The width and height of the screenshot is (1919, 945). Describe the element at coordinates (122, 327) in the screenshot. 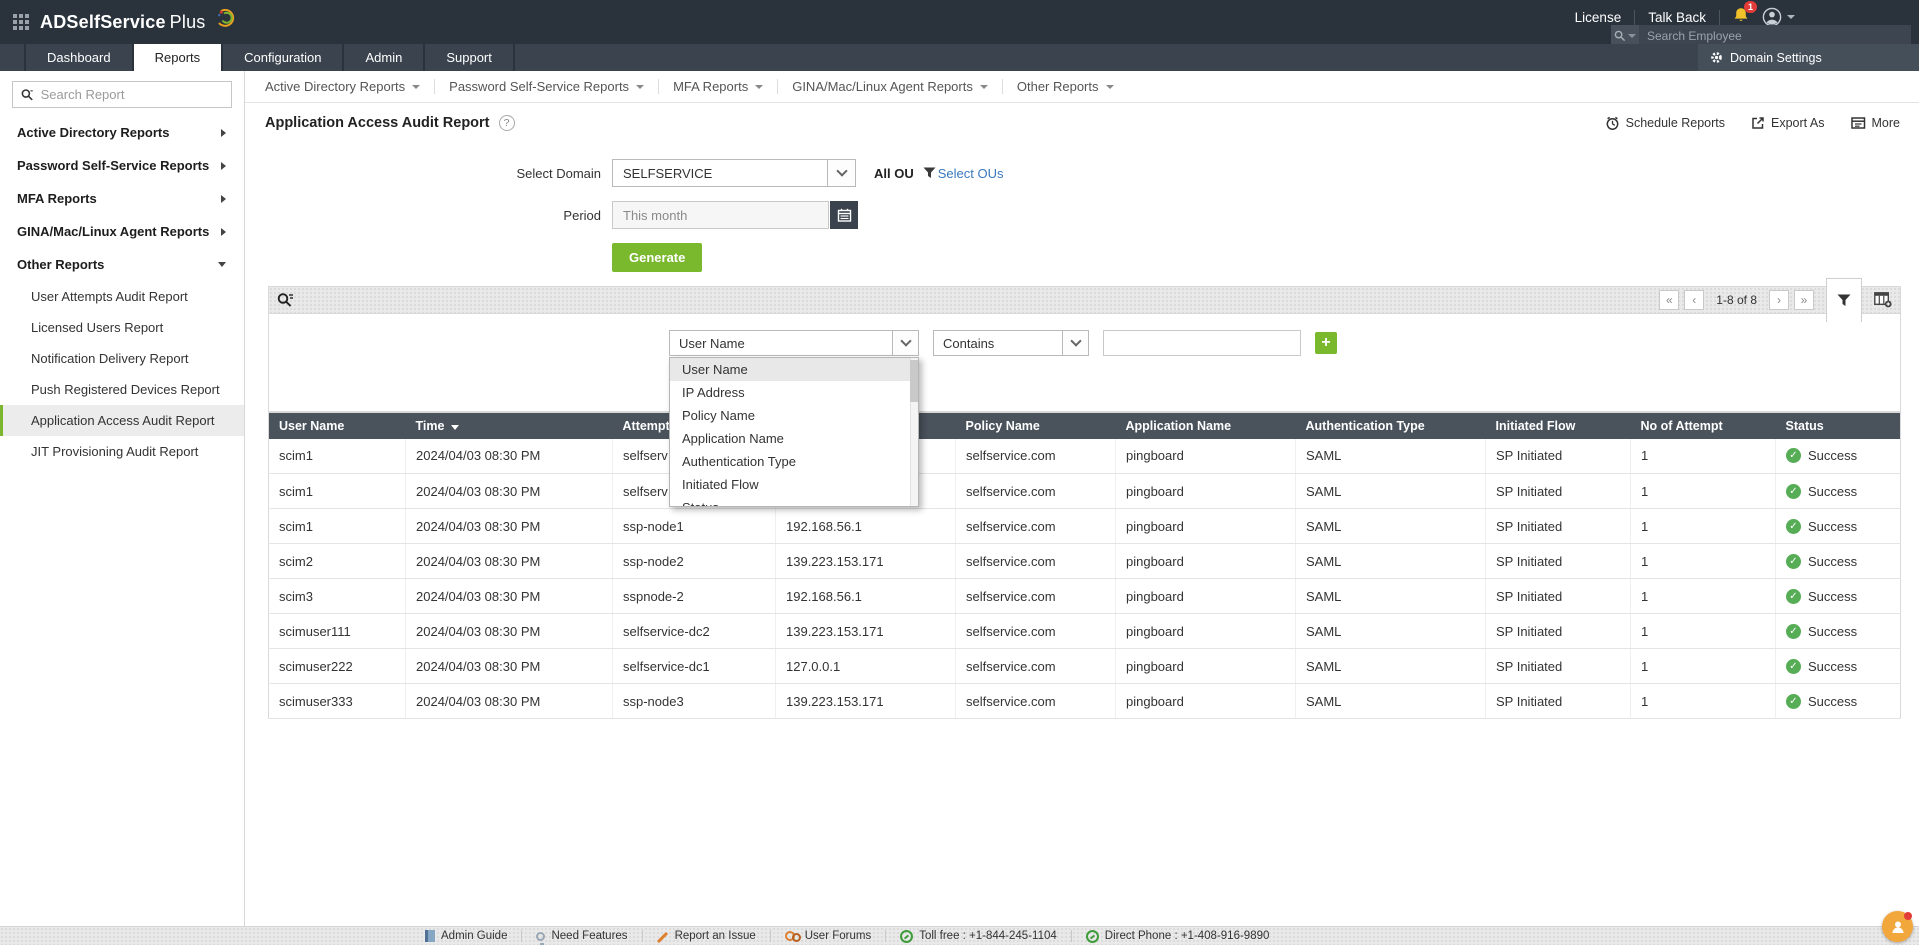

I see `sidebar-item-licensed-users-report: Licensed Users Report` at that location.